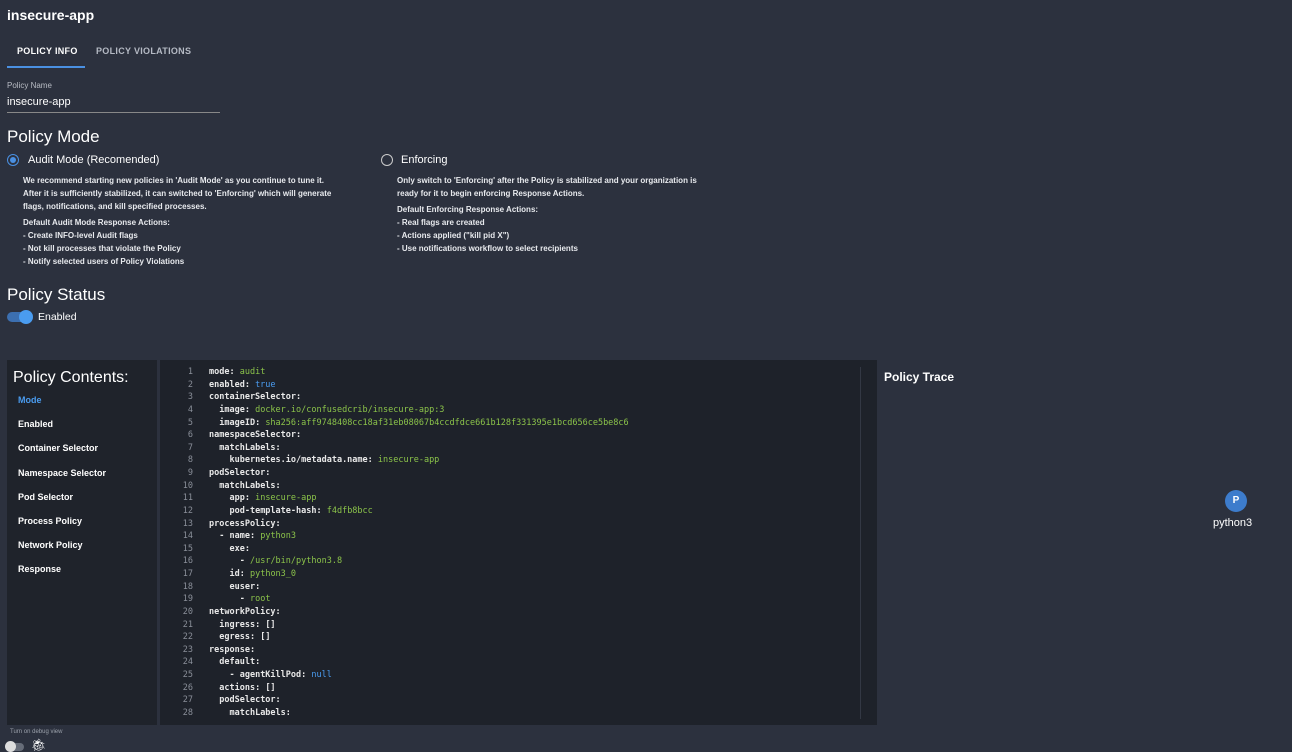 This screenshot has height=752, width=1292. I want to click on code-key: networkPolicy:, so click(245, 611).